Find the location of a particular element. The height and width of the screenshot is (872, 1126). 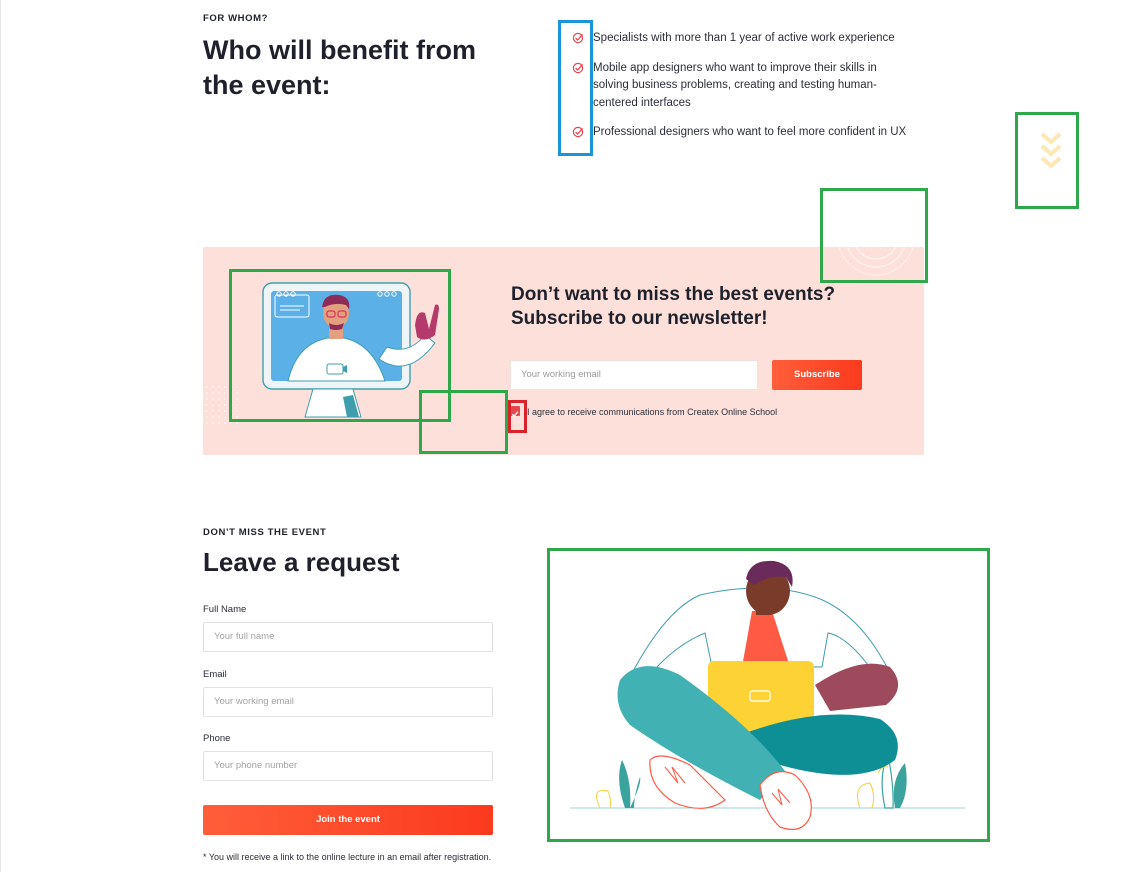

subscribe-button: Subscribe is located at coordinates (817, 375).